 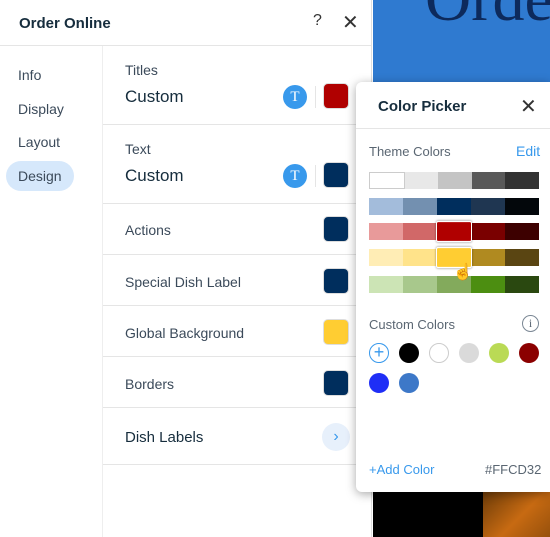 I want to click on borders-label: Borders, so click(x=150, y=384).